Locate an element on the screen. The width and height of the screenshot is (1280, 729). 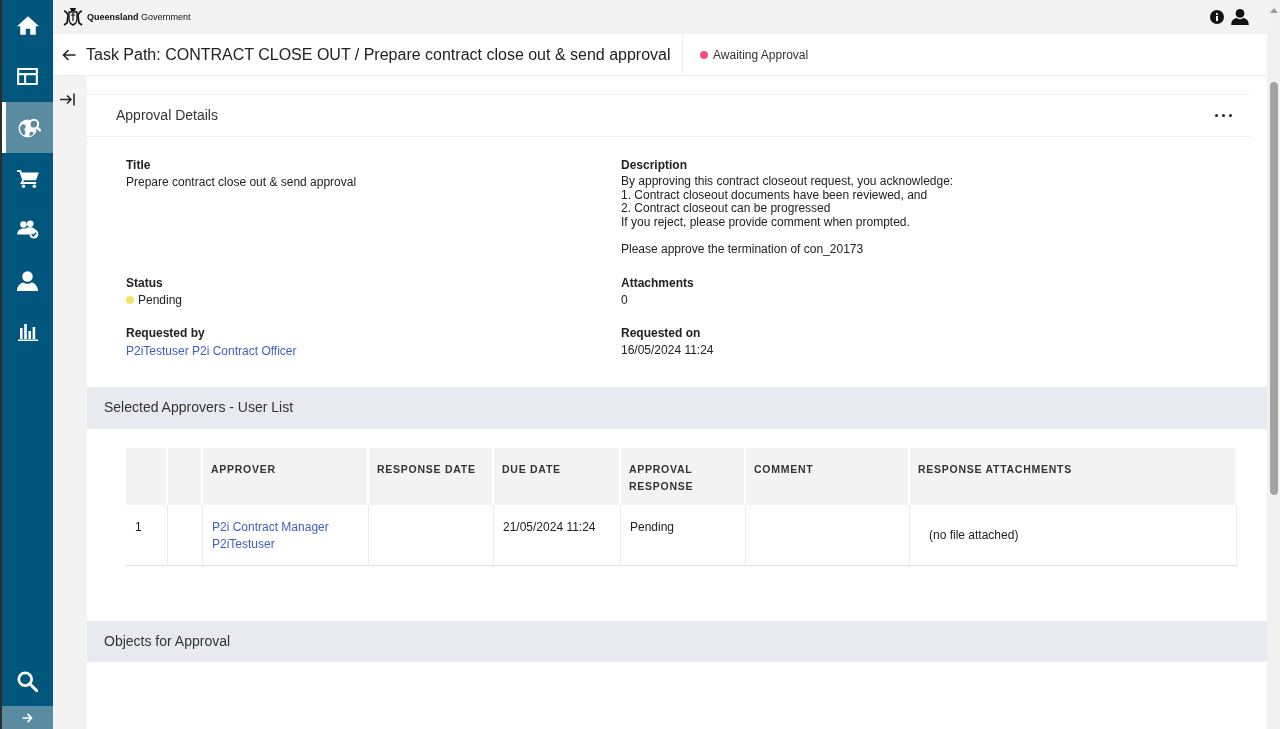
field-value: Pending is located at coordinates (160, 299).